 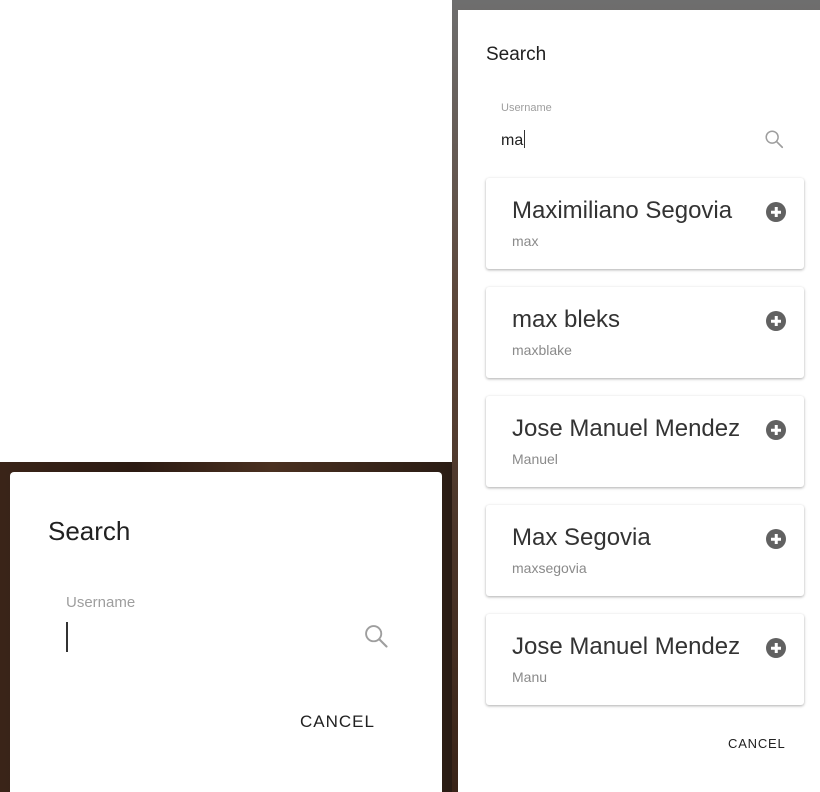 What do you see at coordinates (525, 139) in the screenshot?
I see `text-caret` at bounding box center [525, 139].